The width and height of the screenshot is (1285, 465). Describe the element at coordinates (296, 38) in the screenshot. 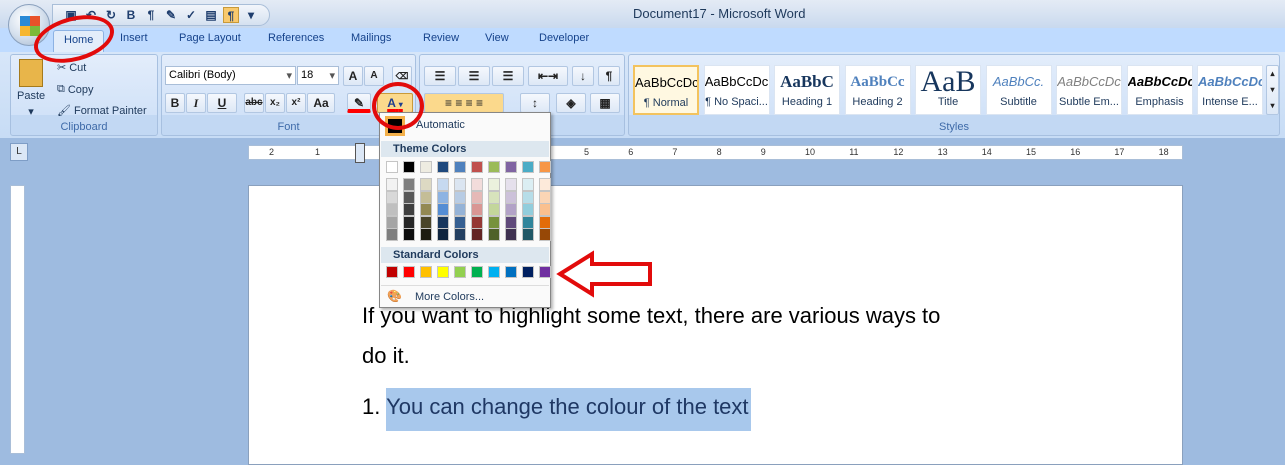

I see `tab-references: References` at that location.